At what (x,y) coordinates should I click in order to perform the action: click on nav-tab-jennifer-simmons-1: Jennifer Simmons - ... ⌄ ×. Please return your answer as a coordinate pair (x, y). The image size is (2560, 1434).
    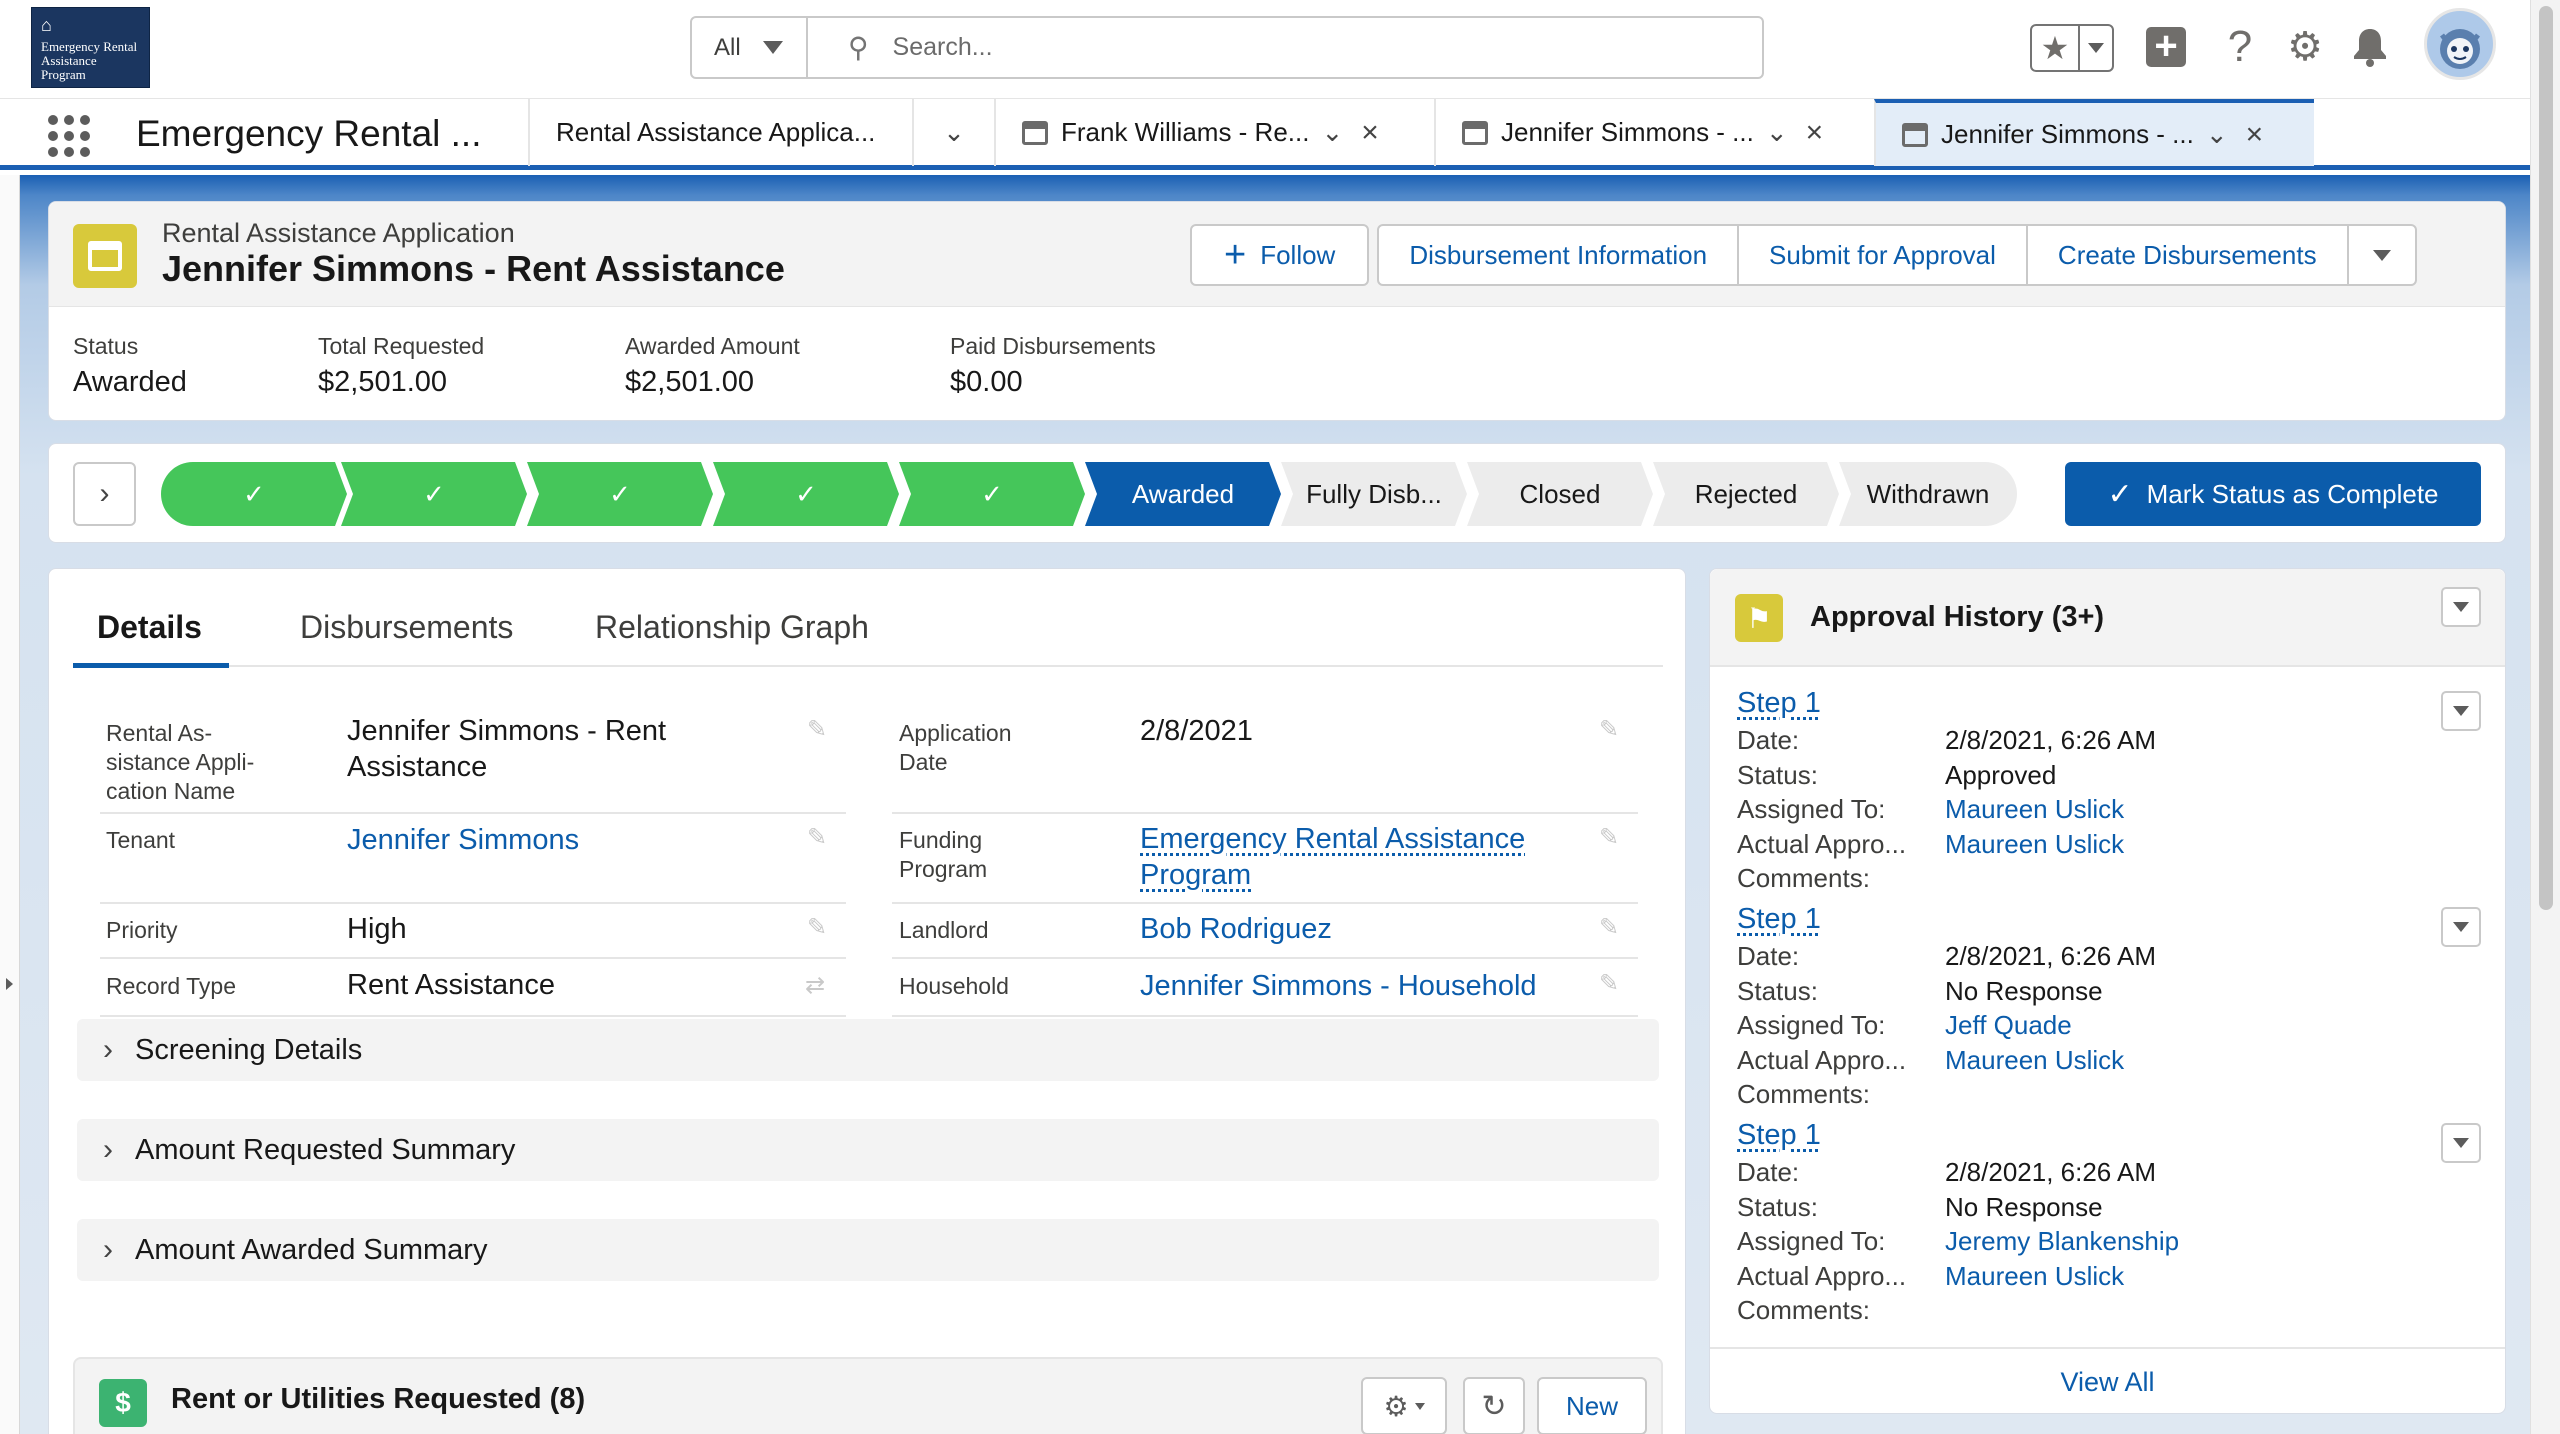
    Looking at the image, I should click on (1654, 132).